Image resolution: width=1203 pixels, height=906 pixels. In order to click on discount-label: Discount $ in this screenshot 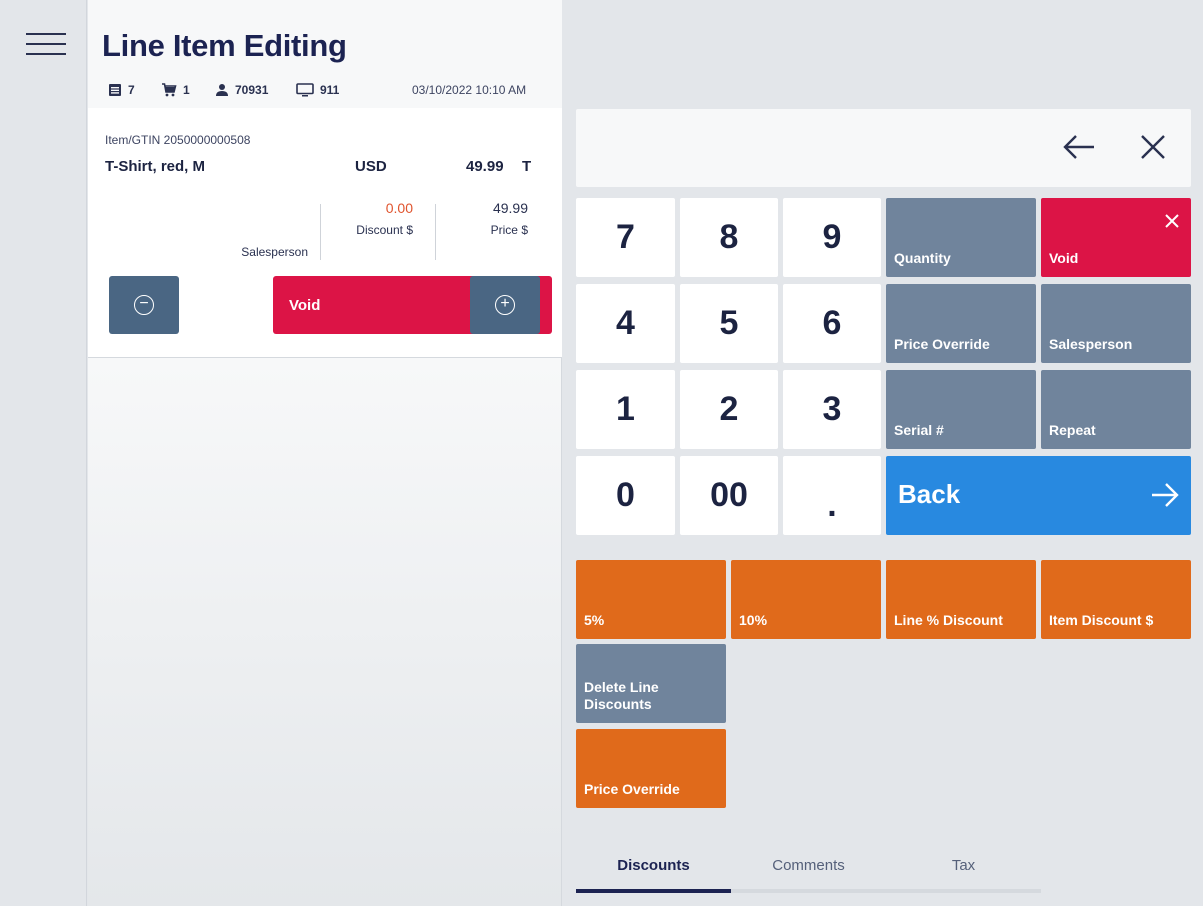, I will do `click(384, 230)`.